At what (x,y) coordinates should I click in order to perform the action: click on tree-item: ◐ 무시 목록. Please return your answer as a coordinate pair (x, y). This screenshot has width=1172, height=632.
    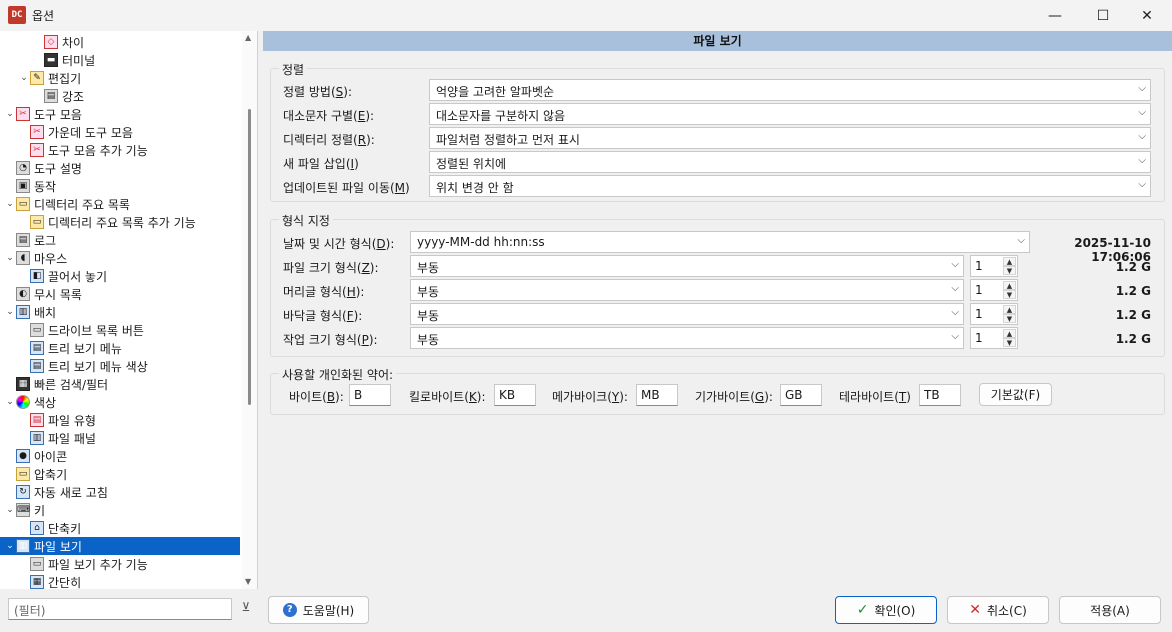
    Looking at the image, I should click on (120, 294).